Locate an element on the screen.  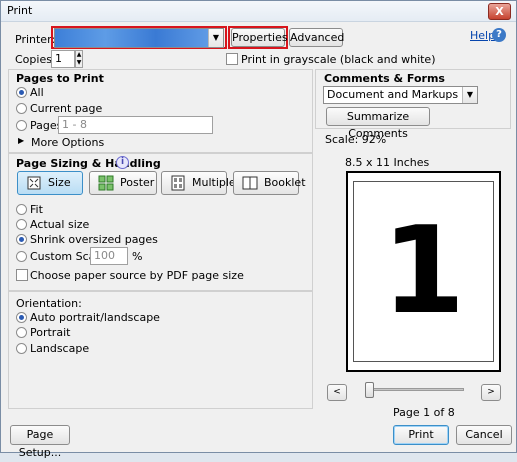
copies-stepper: ▲ ▼ is located at coordinates (79, 59).